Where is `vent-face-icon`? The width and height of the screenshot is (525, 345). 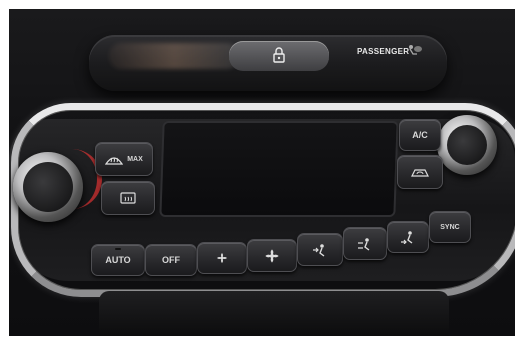 vent-face-icon is located at coordinates (319, 250).